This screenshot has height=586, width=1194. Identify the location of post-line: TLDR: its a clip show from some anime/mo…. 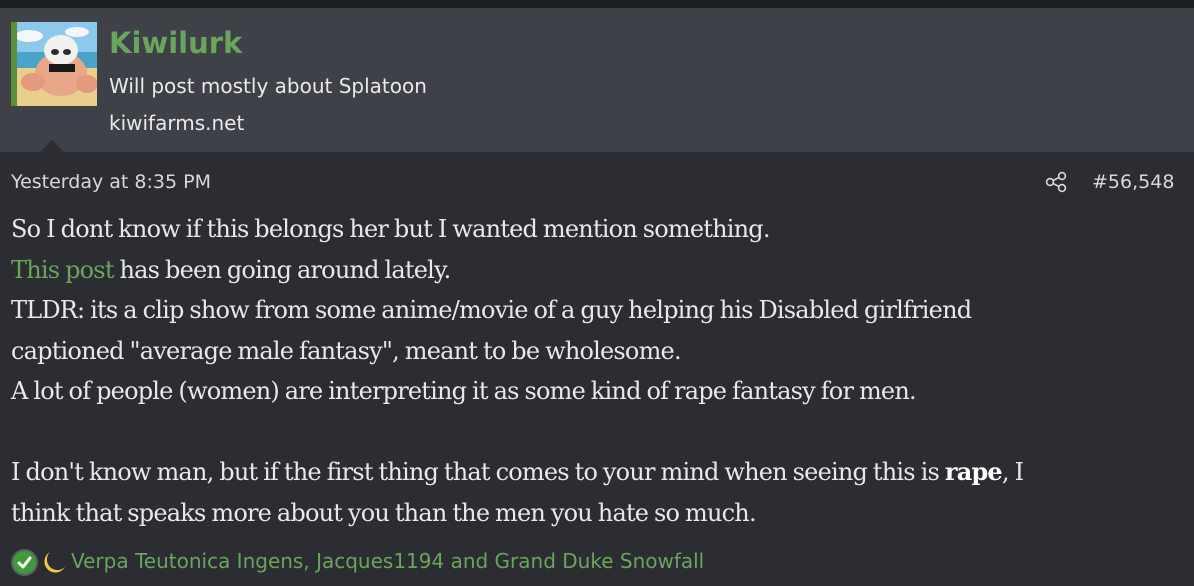
(491, 310).